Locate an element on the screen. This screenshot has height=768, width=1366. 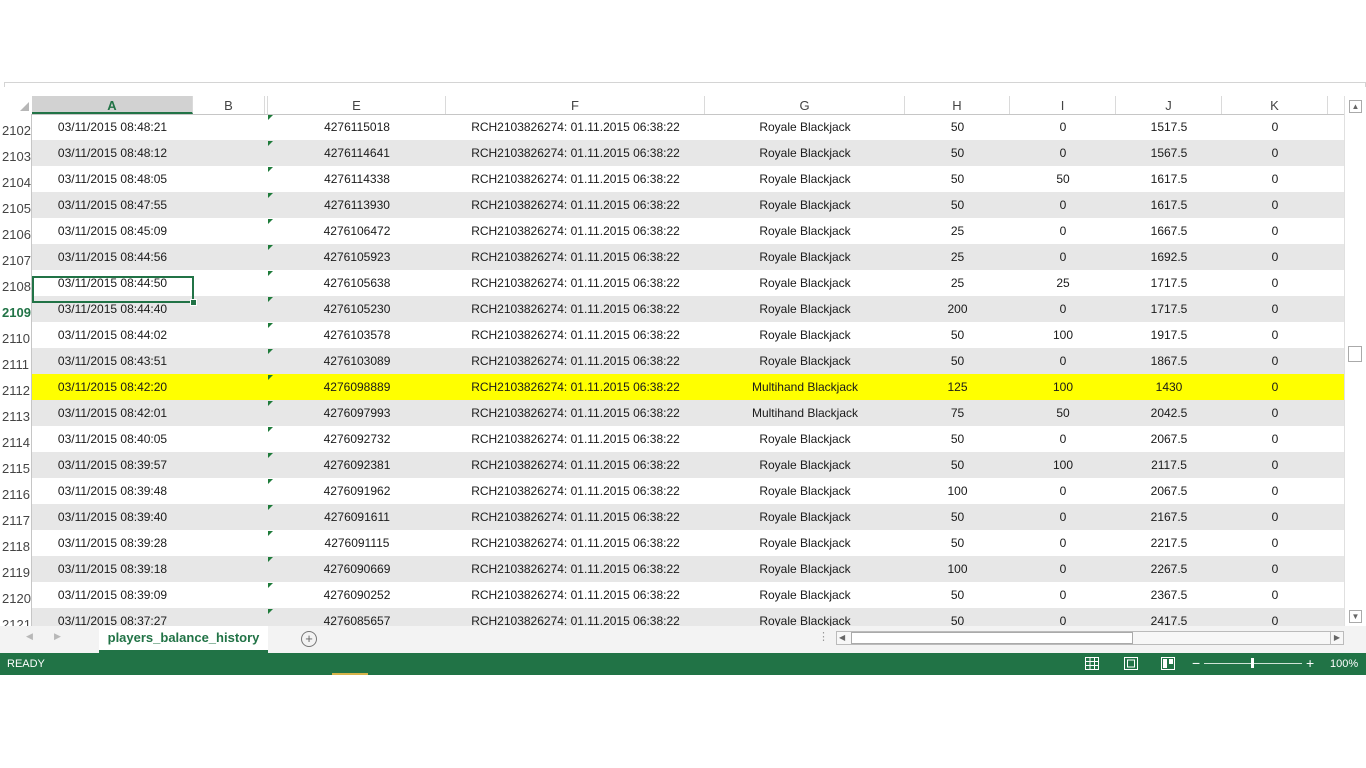
zoom-out-icon: − is located at coordinates (1196, 663).